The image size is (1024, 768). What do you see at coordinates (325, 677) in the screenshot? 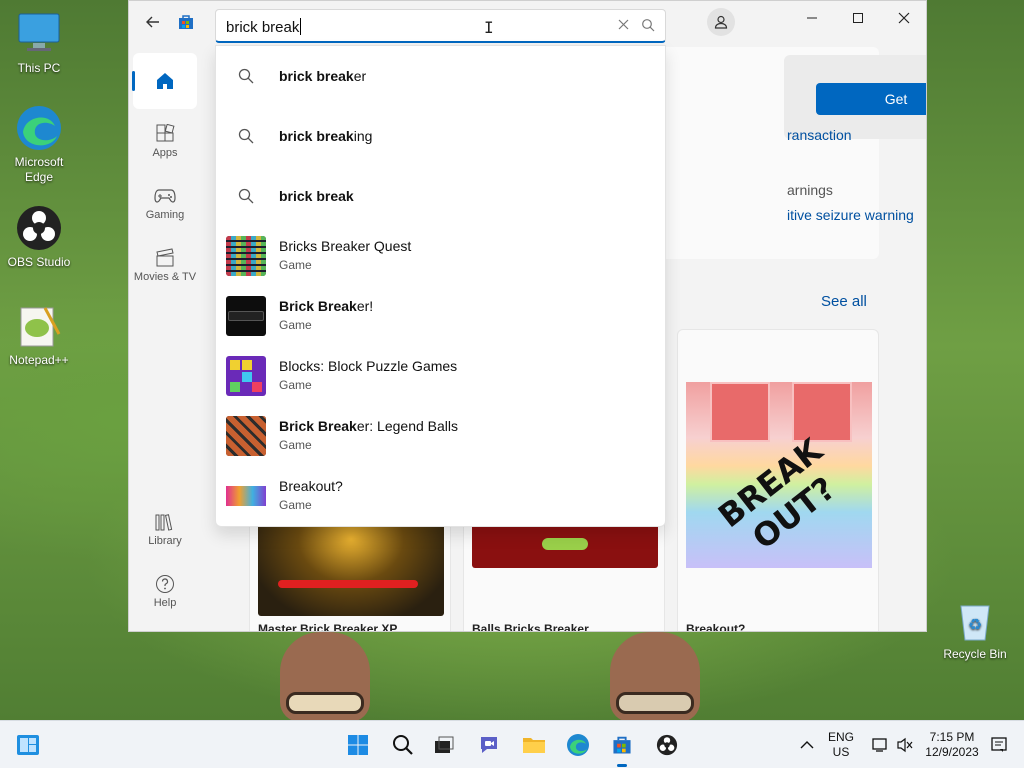
I see `wallpaper-foot-left` at bounding box center [325, 677].